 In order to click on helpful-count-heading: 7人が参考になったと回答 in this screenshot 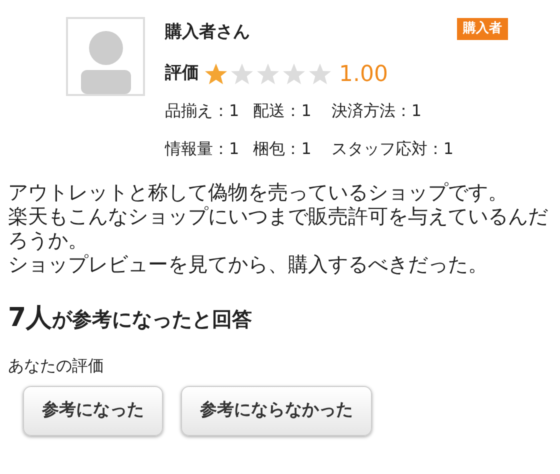, I will do `click(130, 318)`.